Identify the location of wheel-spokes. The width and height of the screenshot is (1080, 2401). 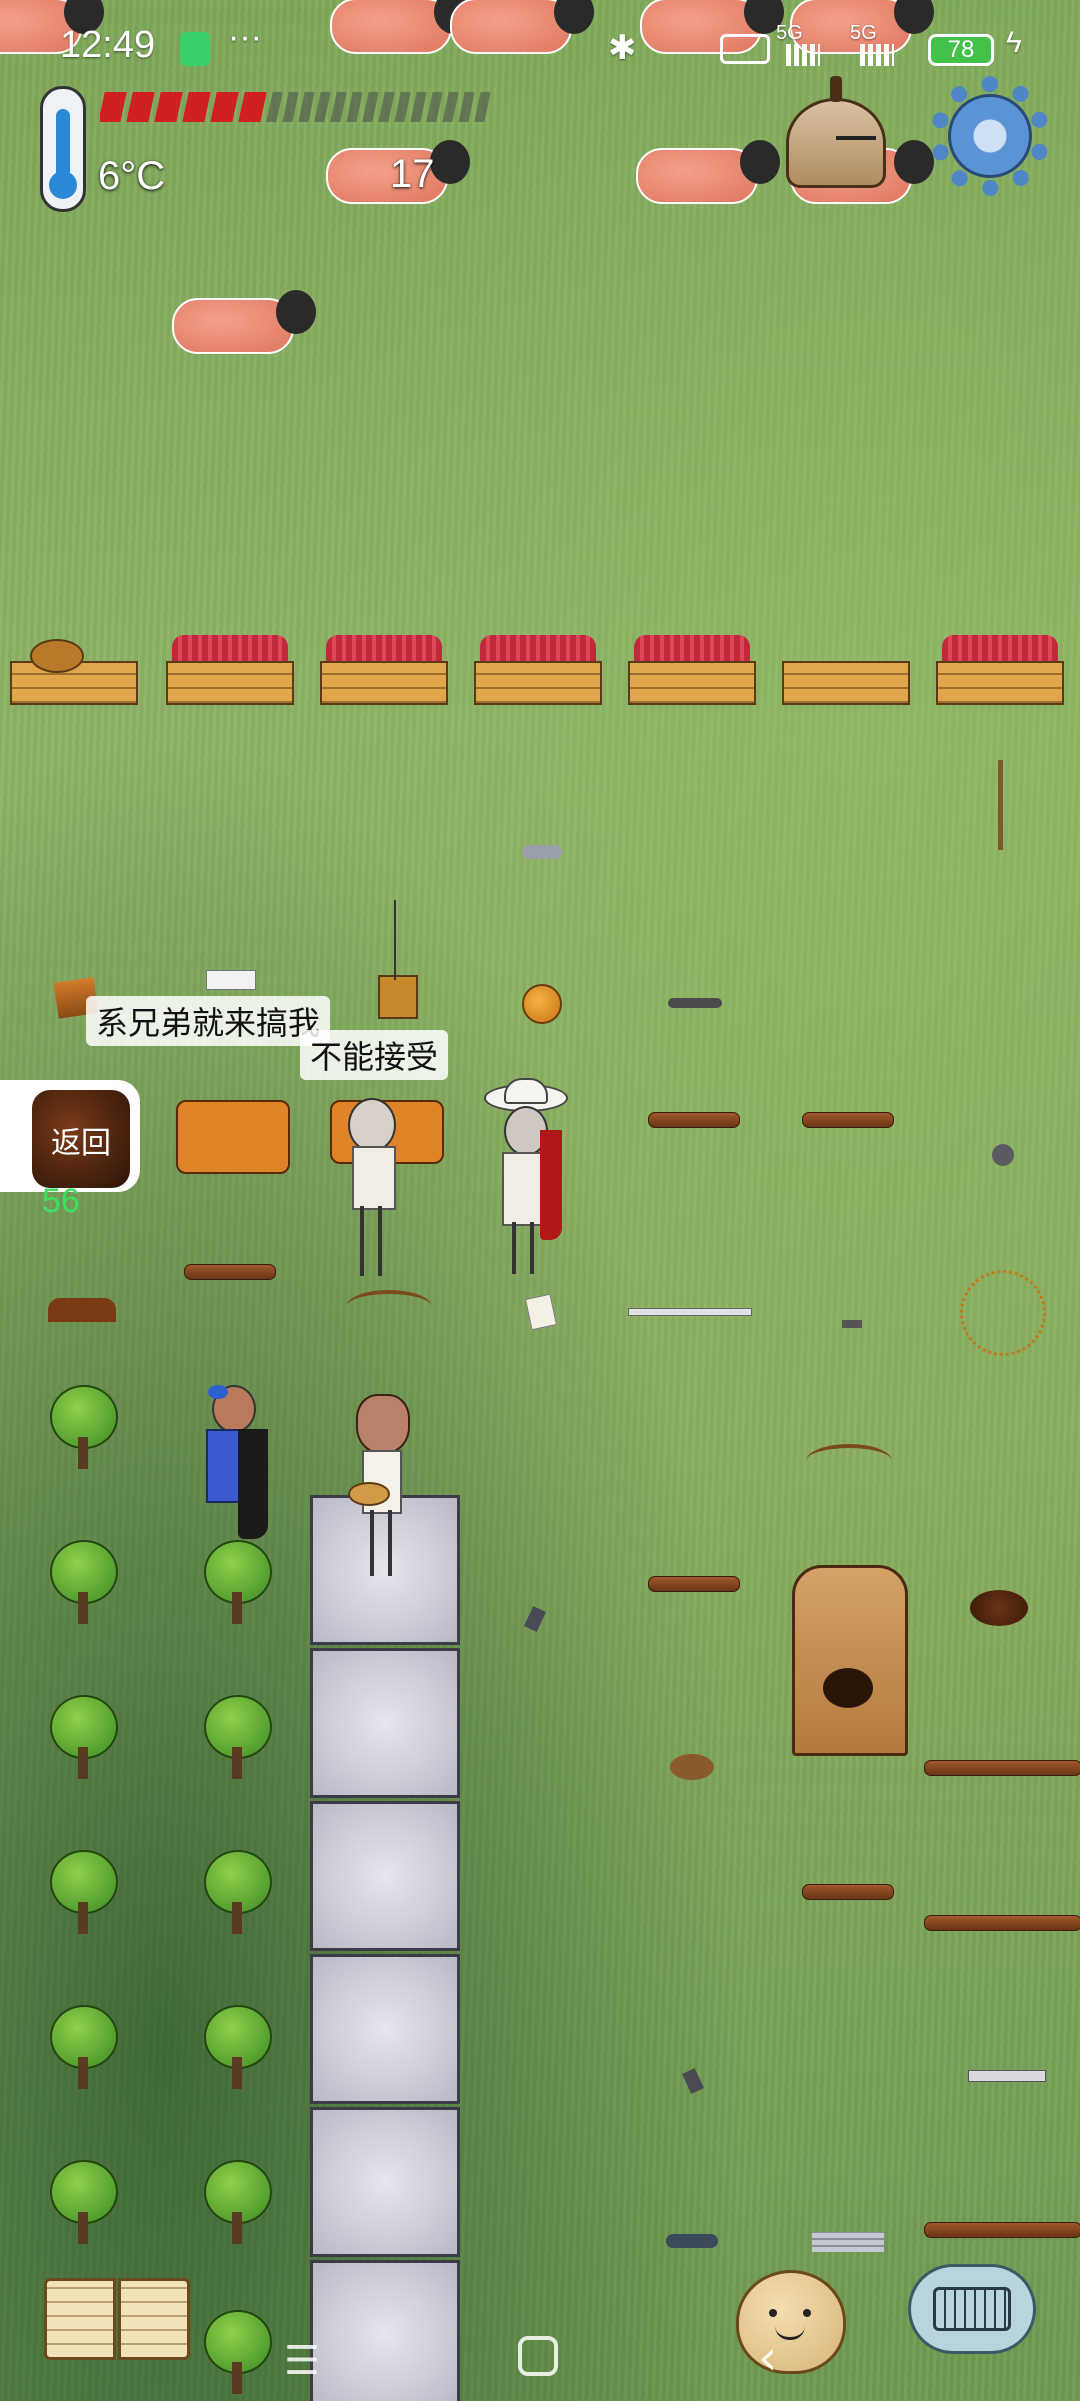
(1003, 1313).